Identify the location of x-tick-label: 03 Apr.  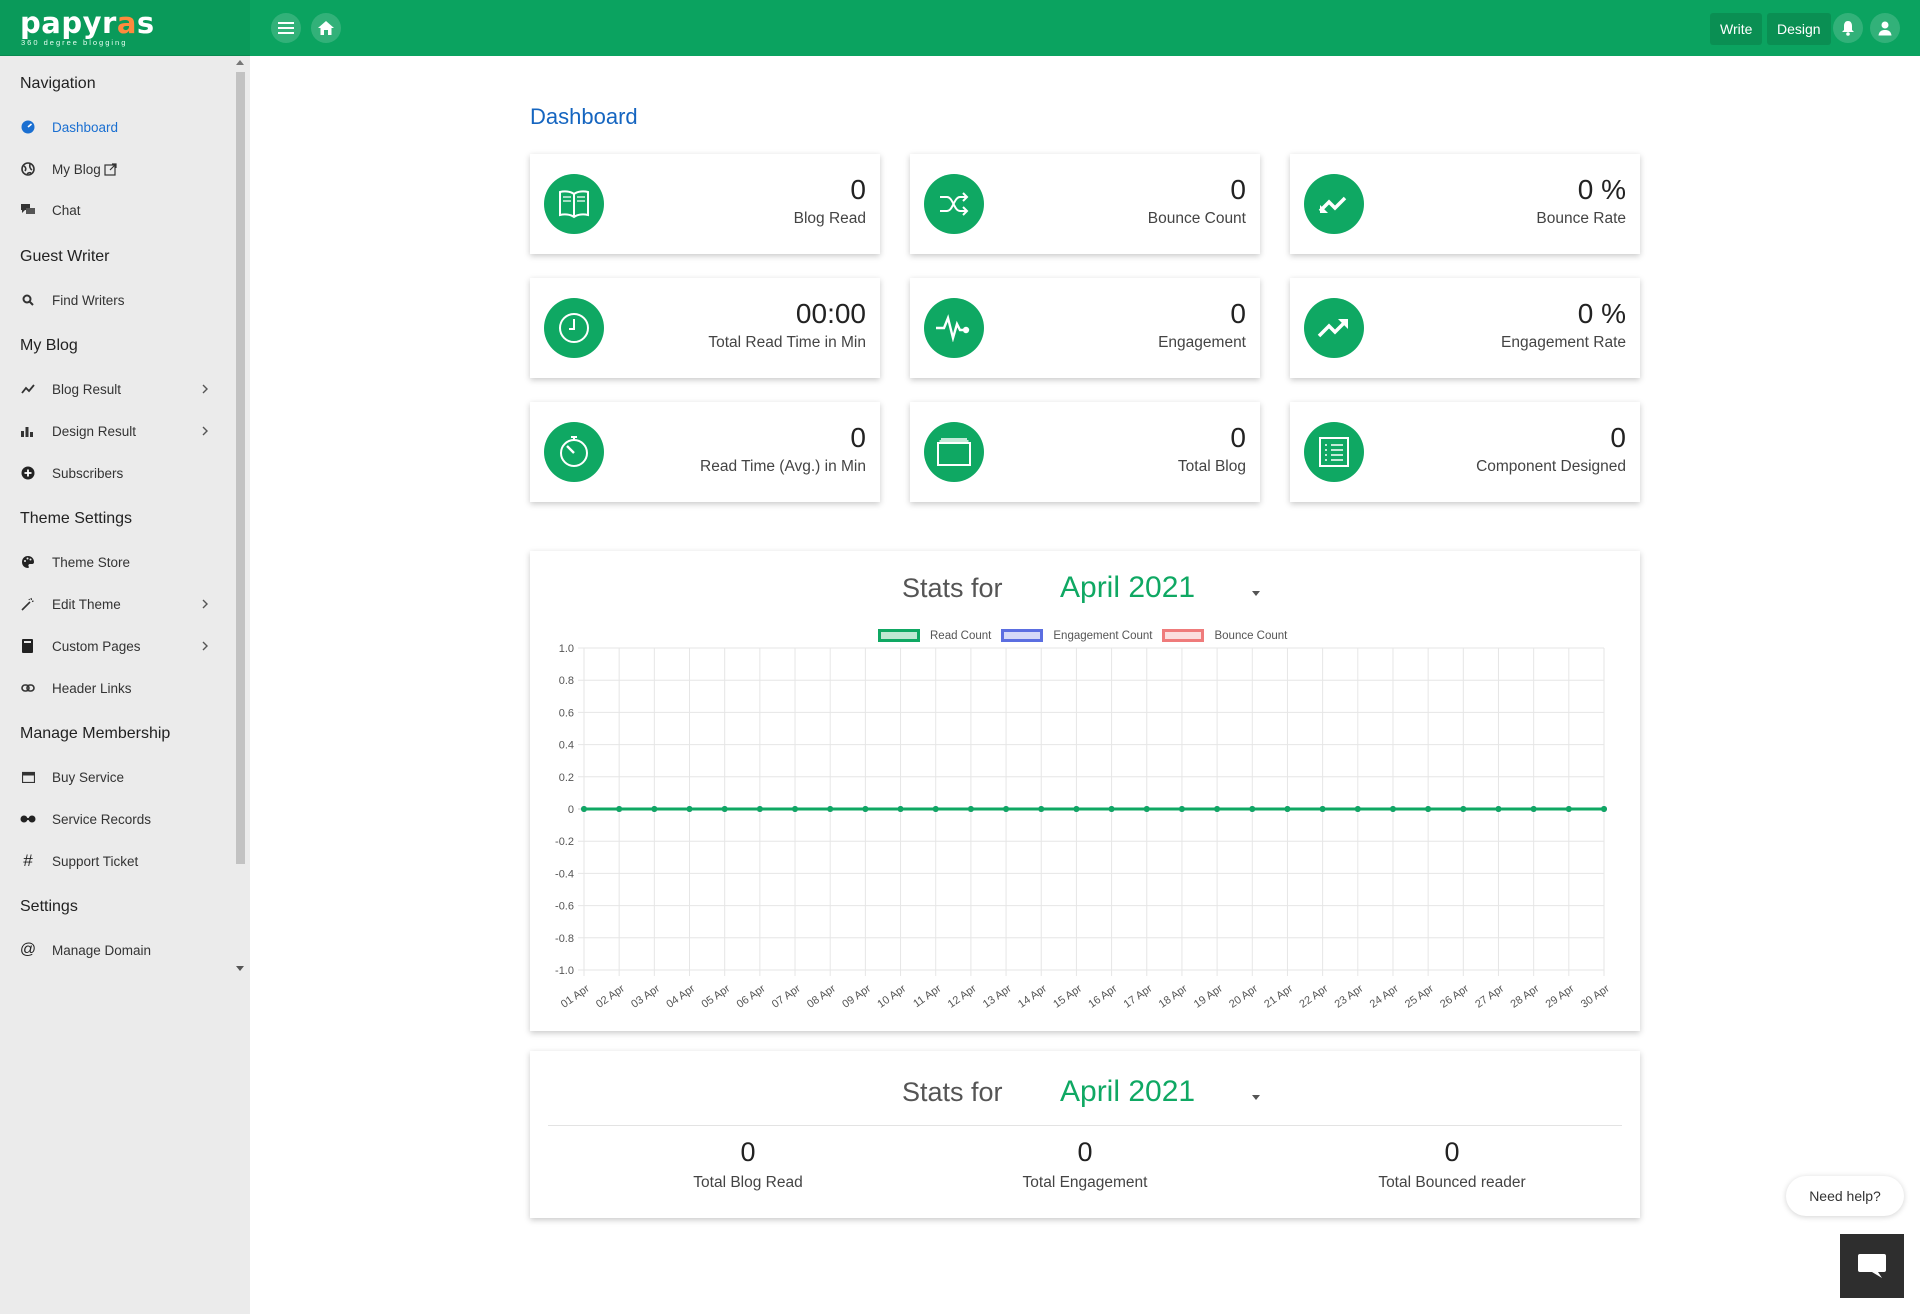
(645, 996).